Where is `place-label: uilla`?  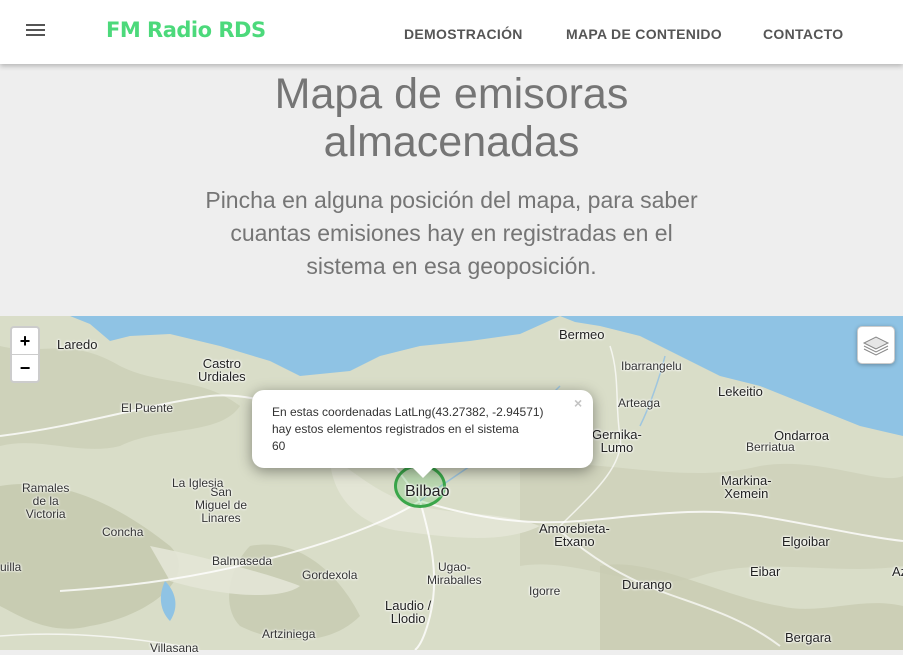
place-label: uilla is located at coordinates (11, 567).